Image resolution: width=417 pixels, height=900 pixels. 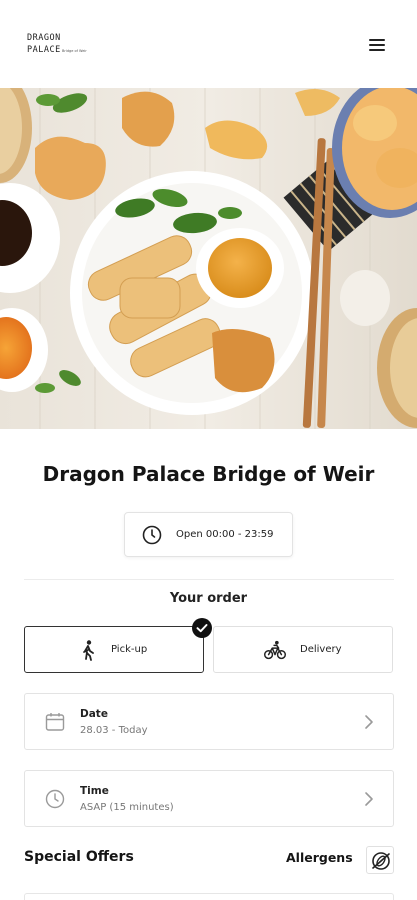 I want to click on selected-check-icon, so click(x=202, y=628).